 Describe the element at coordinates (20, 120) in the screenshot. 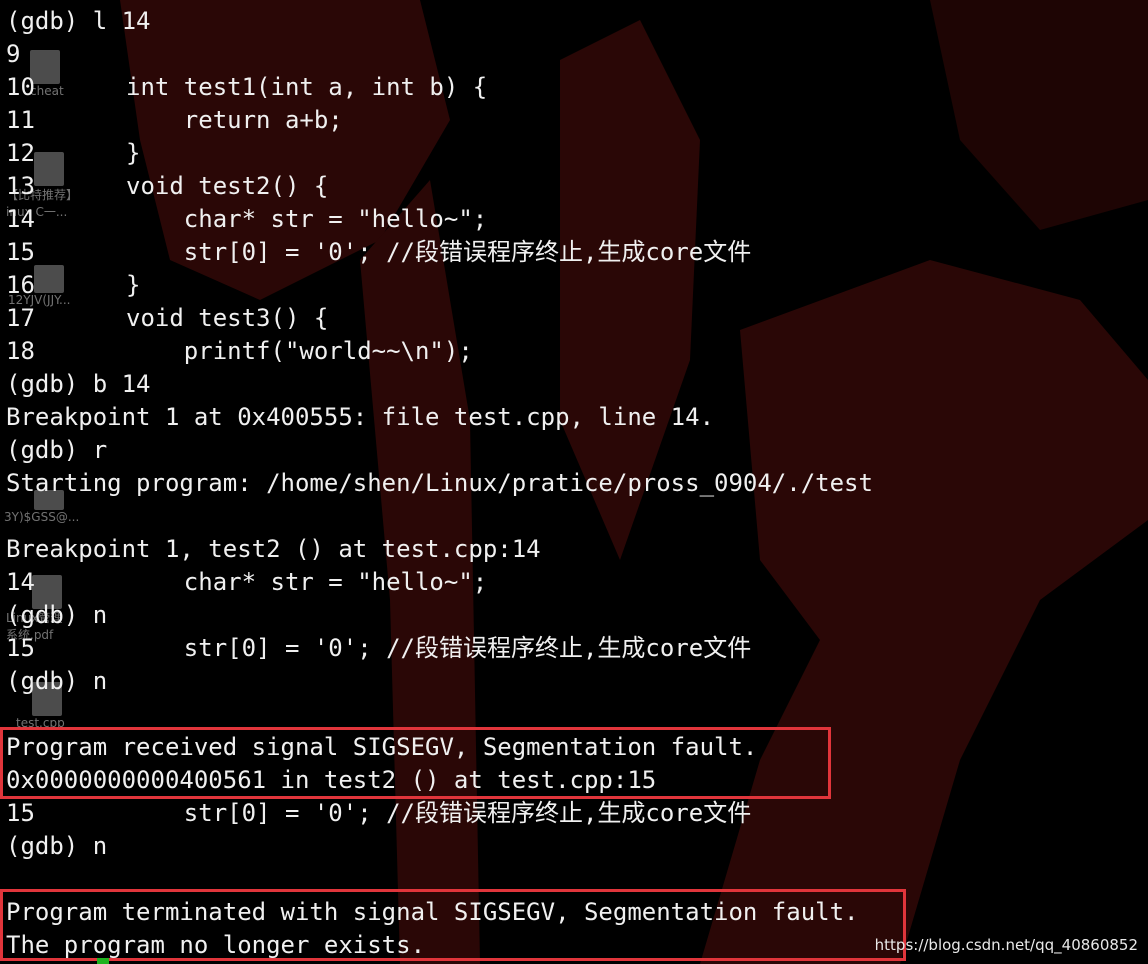

I see `source-line-number: 11` at that location.